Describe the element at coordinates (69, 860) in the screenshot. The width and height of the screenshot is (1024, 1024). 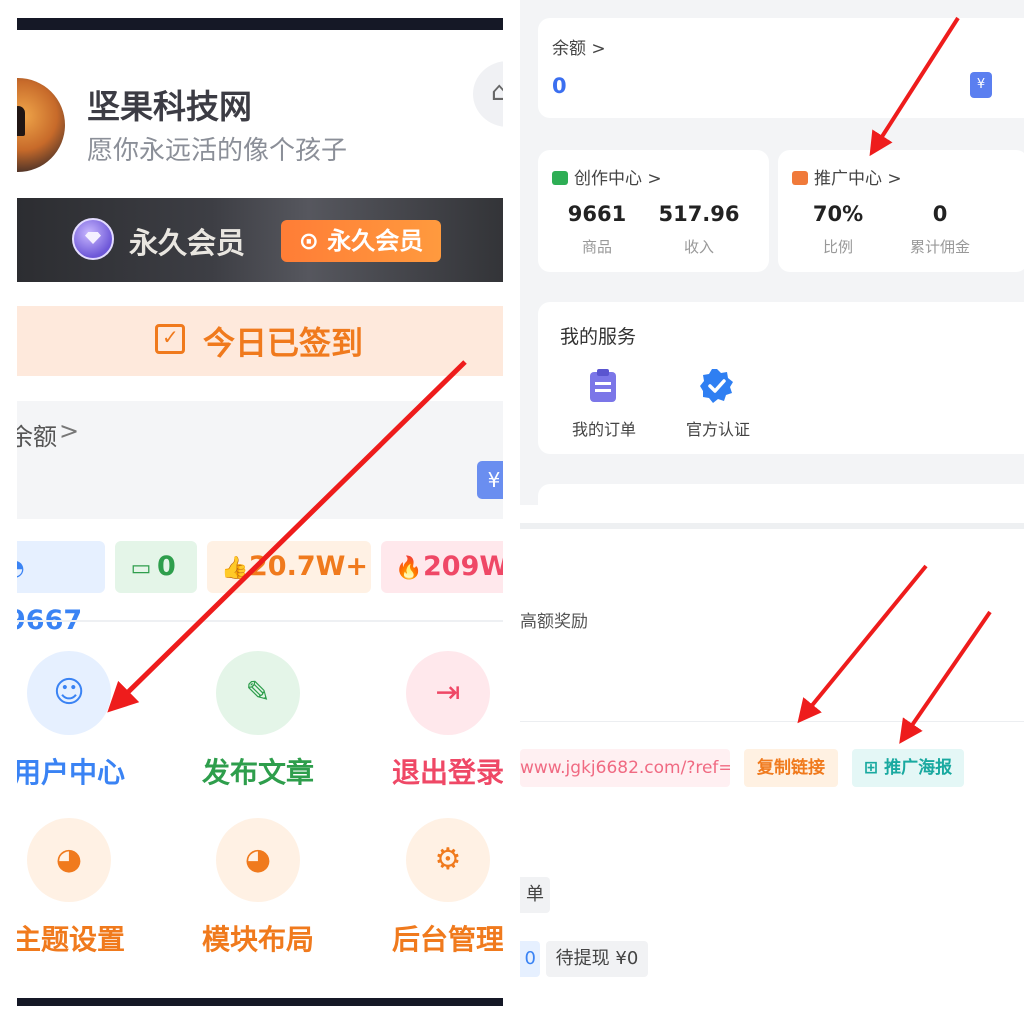
I see `palette-icon: ◕` at that location.